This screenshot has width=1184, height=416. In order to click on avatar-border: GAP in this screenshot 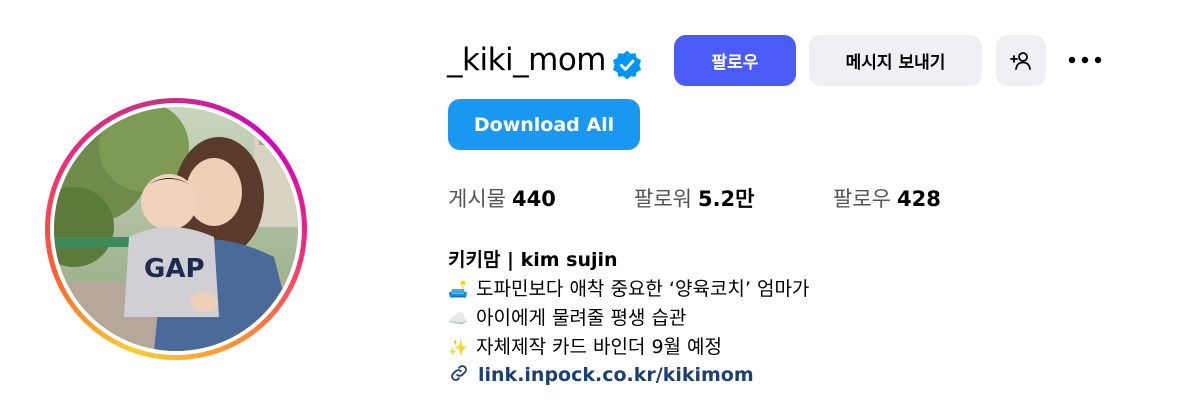, I will do `click(176, 229)`.